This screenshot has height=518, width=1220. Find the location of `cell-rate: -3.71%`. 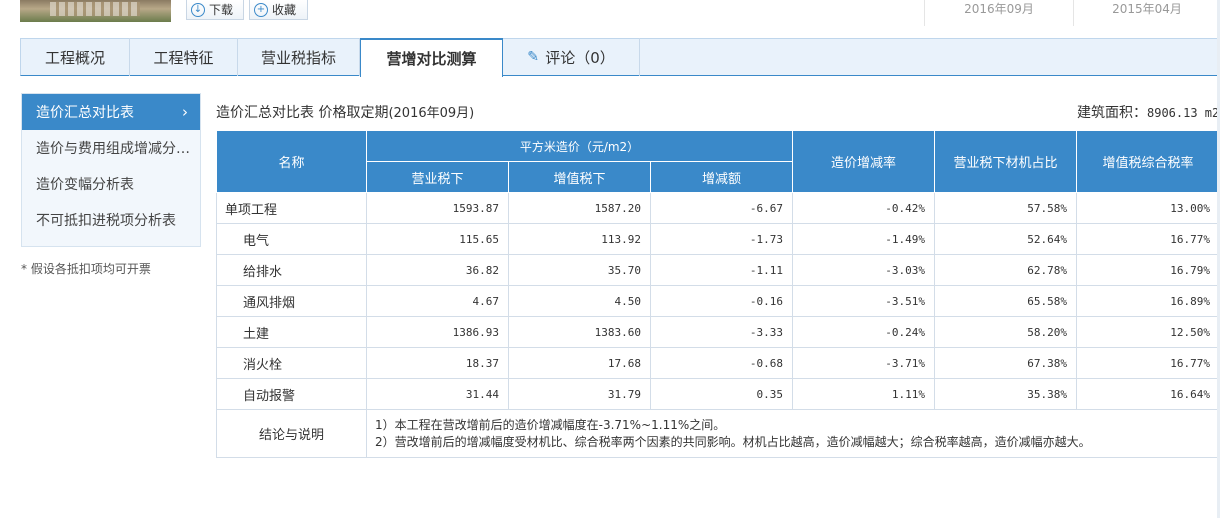

cell-rate: -3.71% is located at coordinates (863, 363).